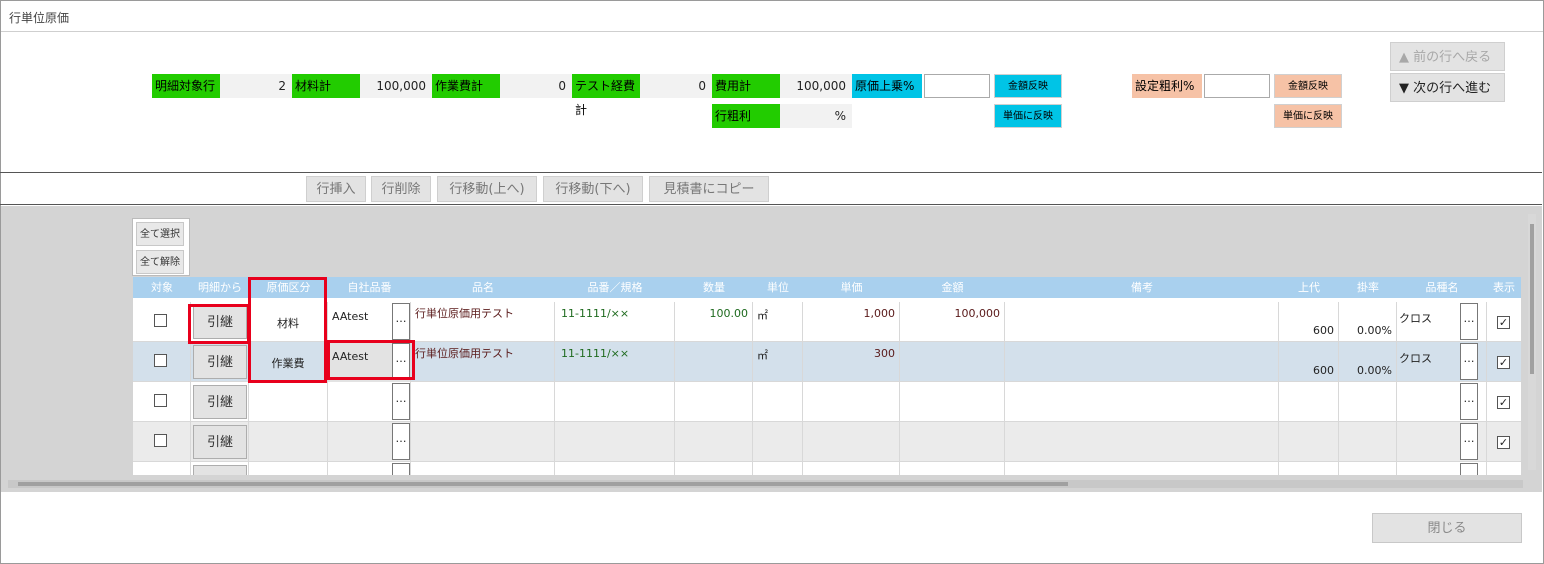  I want to click on move-up-button: 行移動(上へ), so click(487, 189).